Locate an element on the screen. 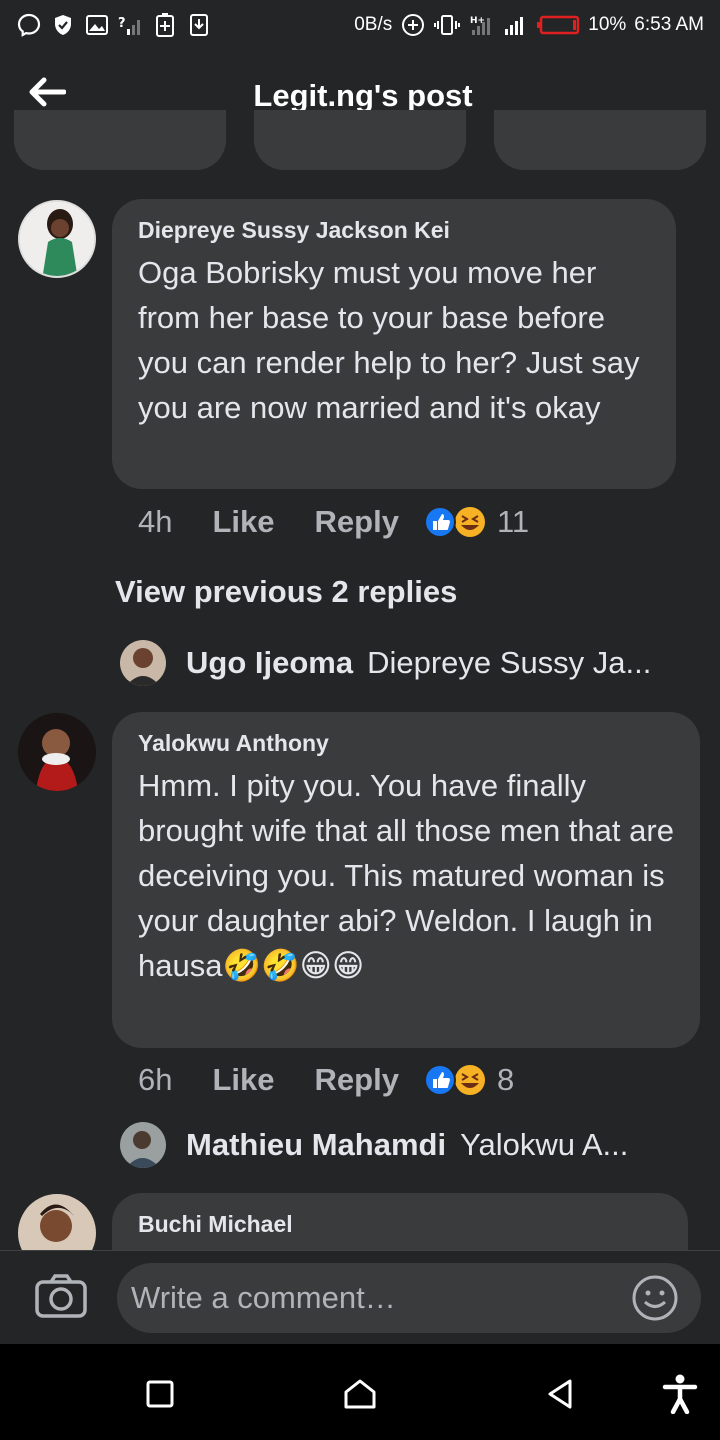 This screenshot has width=720, height=1440. home-icon is located at coordinates (360, 1394).